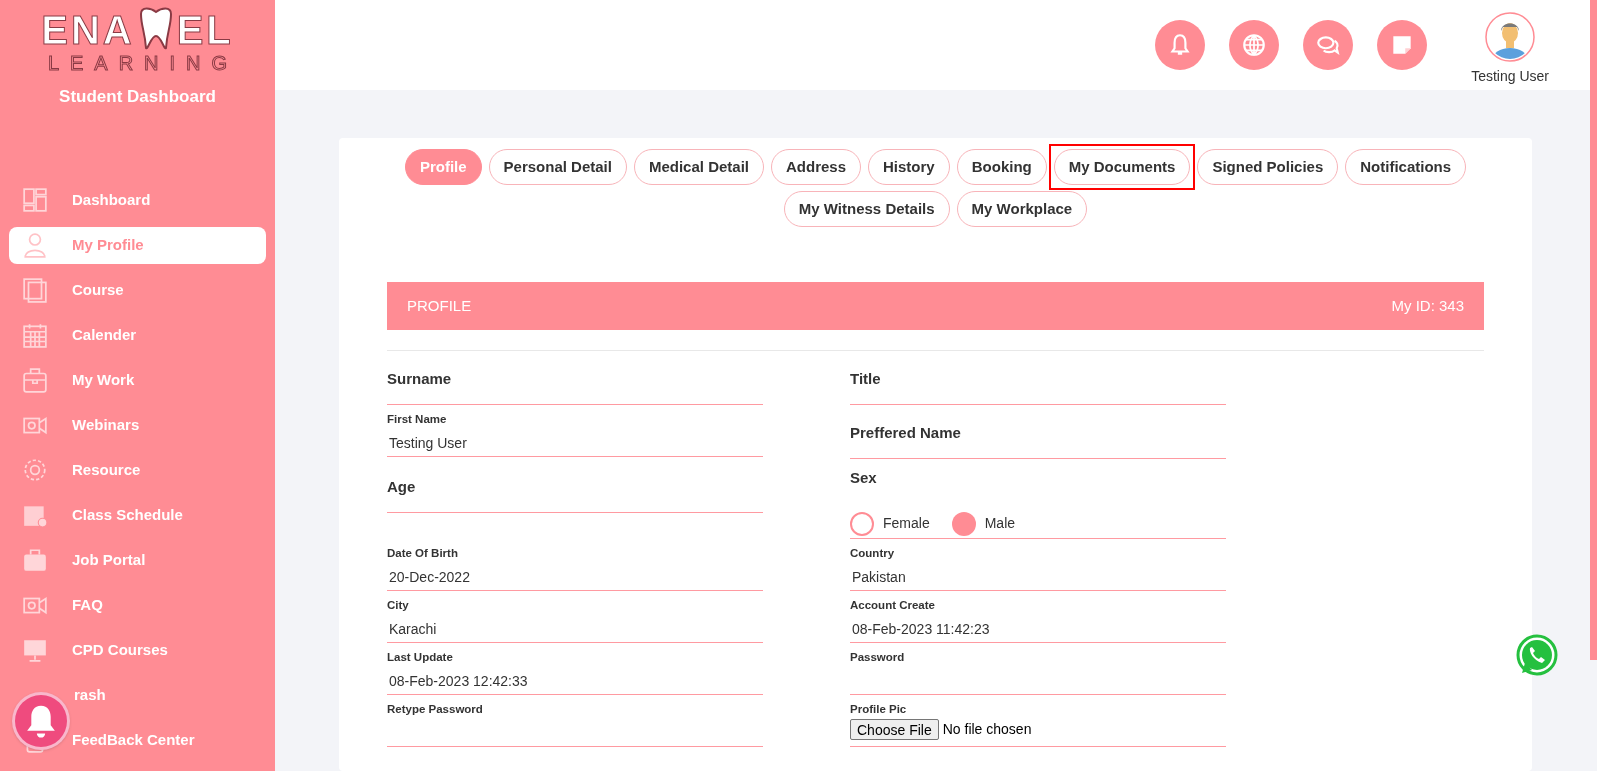 The height and width of the screenshot is (771, 1597). What do you see at coordinates (1180, 45) in the screenshot?
I see `notifications-button` at bounding box center [1180, 45].